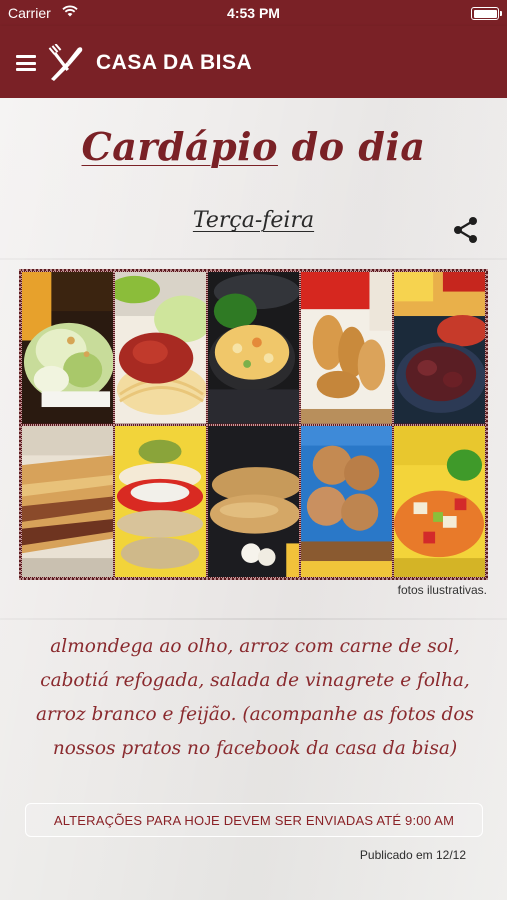 This screenshot has height=900, width=507. What do you see at coordinates (179, 146) in the screenshot?
I see `page-title-main: Cardápio` at bounding box center [179, 146].